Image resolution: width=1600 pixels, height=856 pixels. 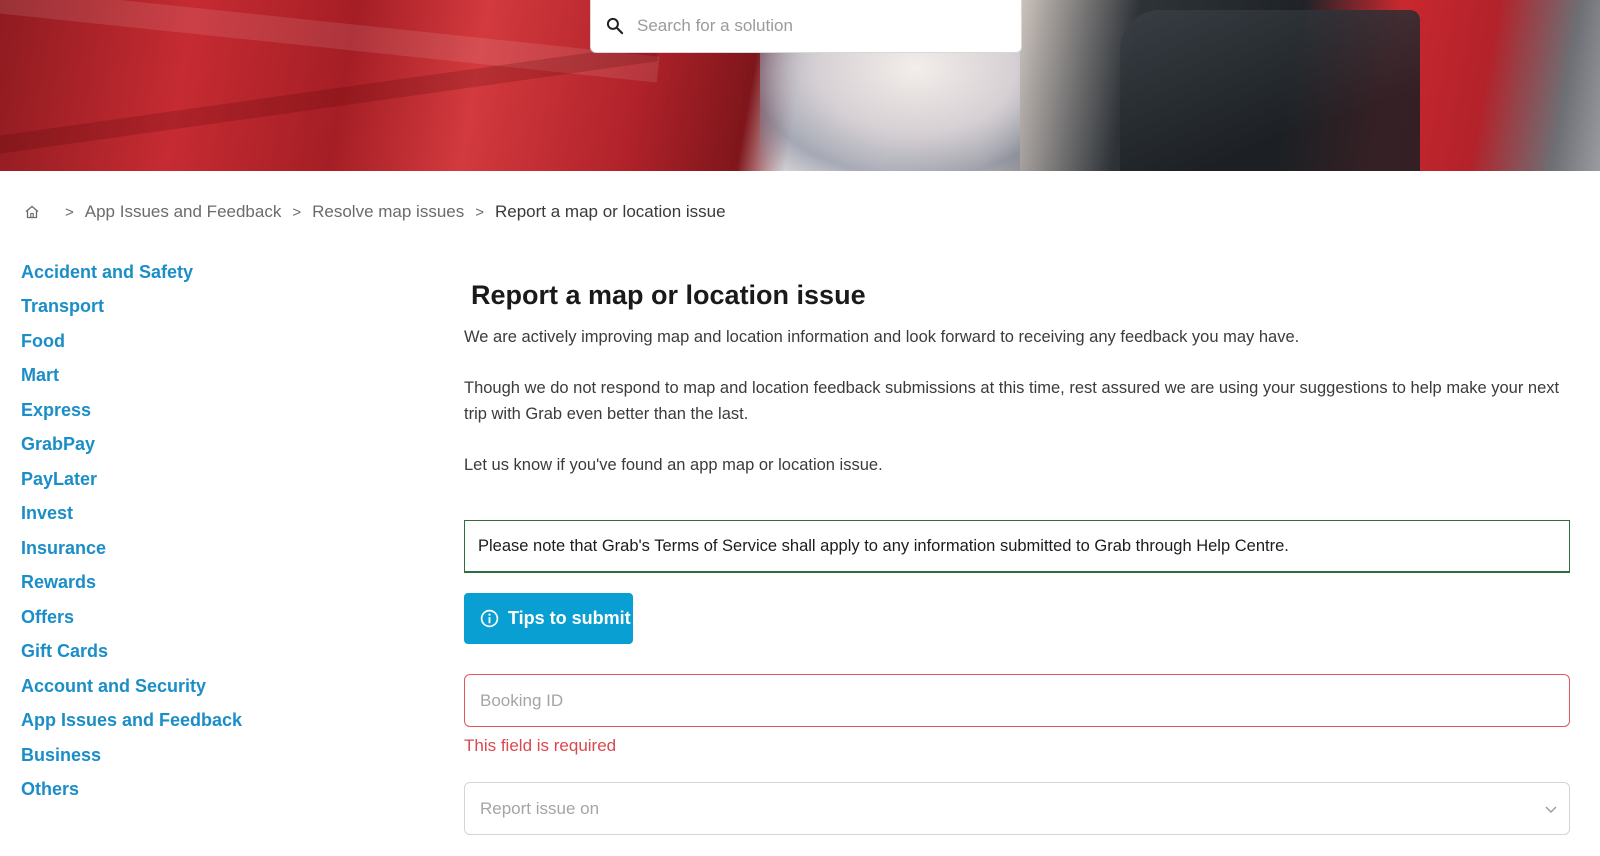 I want to click on breadcrumb-app-issues: App Issues and Feedback, so click(x=183, y=212).